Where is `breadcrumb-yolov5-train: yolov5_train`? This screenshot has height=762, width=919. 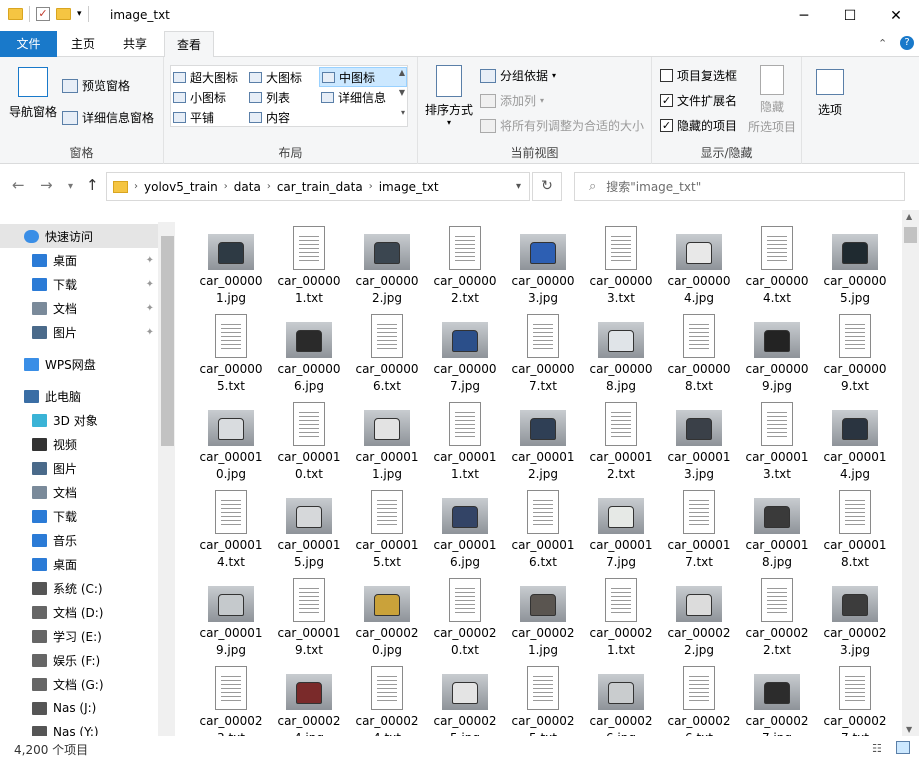
breadcrumb-yolov5-train: yolov5_train is located at coordinates (181, 187).